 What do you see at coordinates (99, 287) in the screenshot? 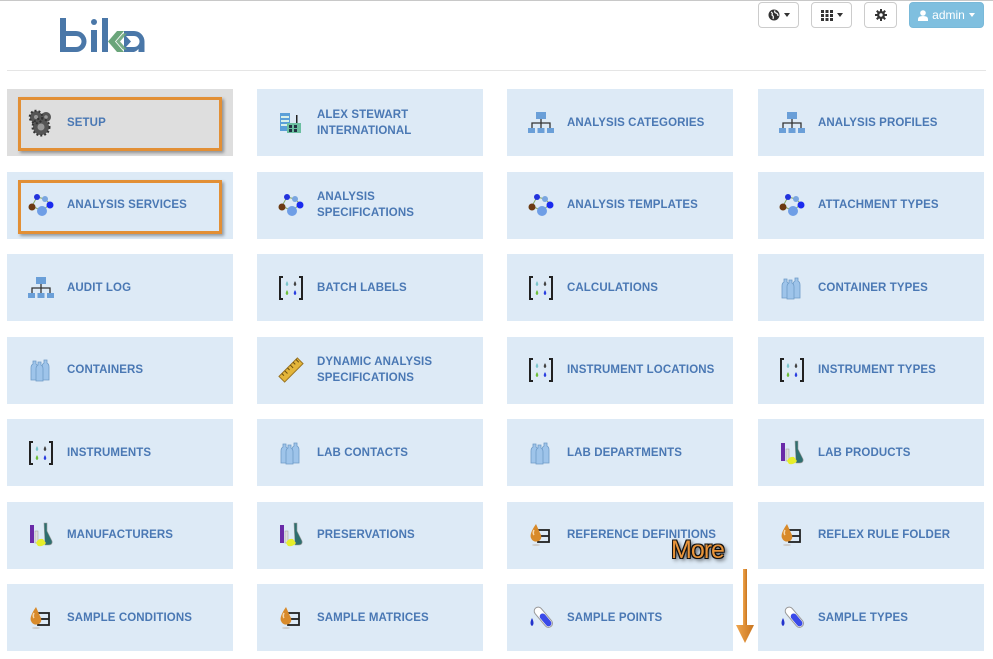
I see `tile-label: AUDIT LOG` at bounding box center [99, 287].